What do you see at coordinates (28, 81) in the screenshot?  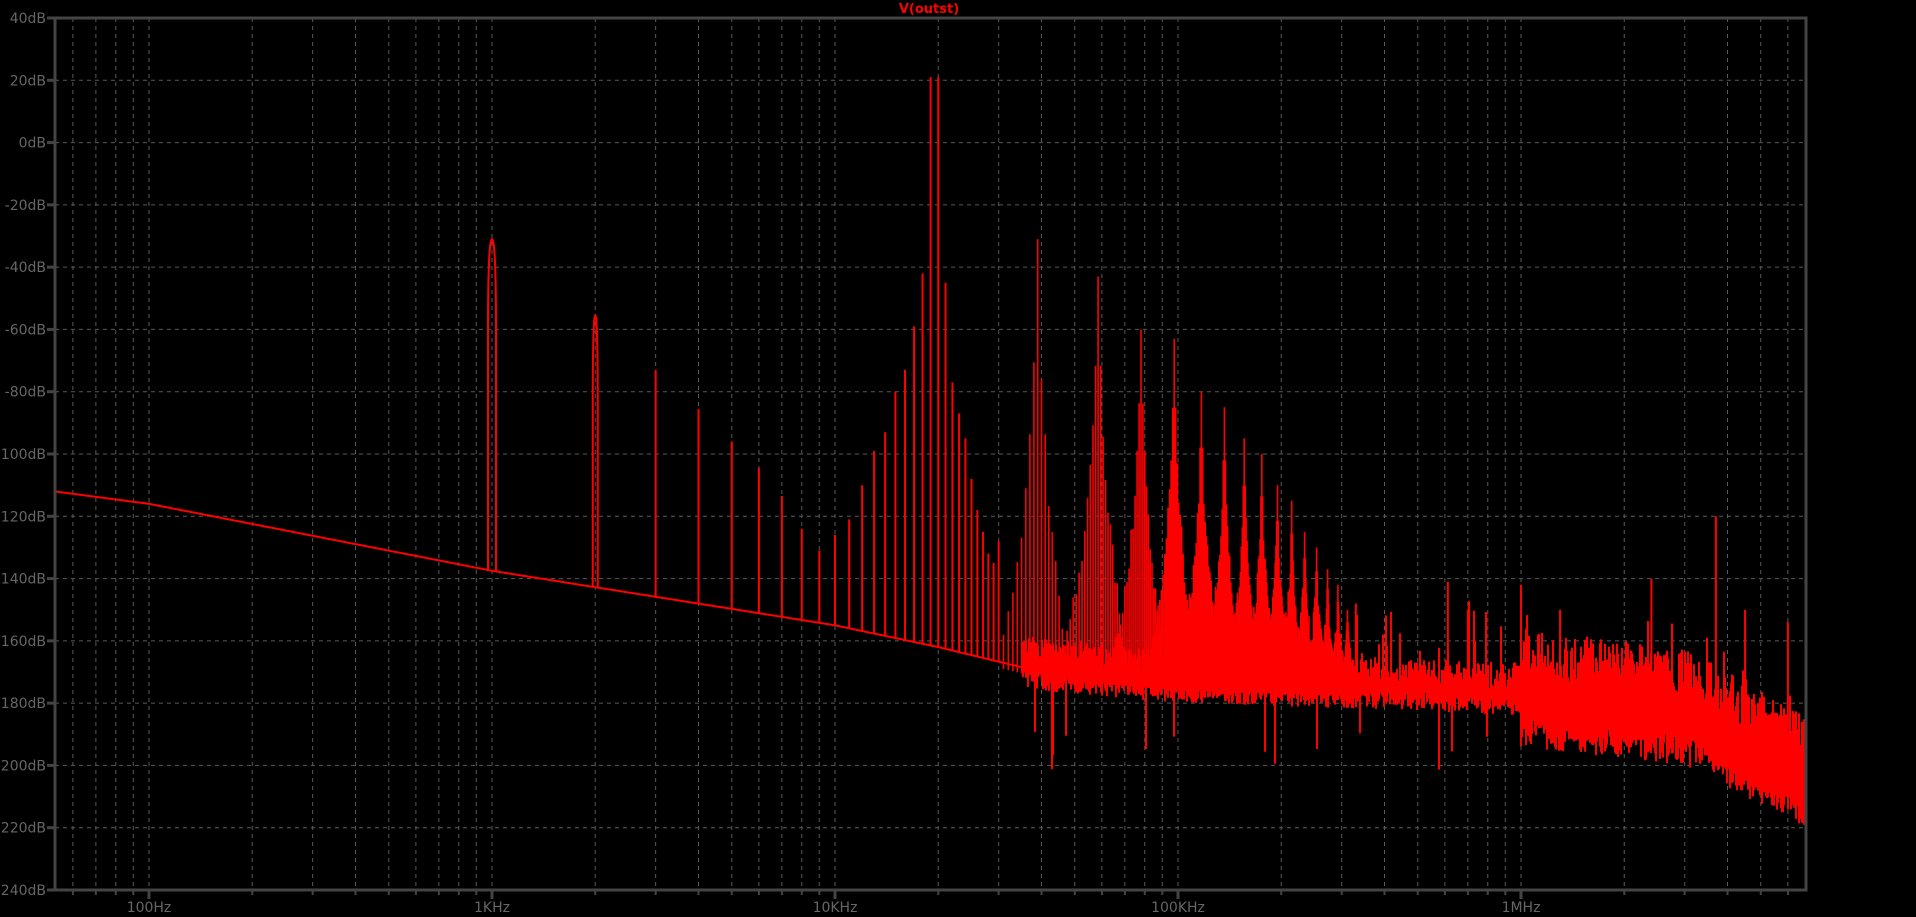 I see `y-tick-label: 20dB` at bounding box center [28, 81].